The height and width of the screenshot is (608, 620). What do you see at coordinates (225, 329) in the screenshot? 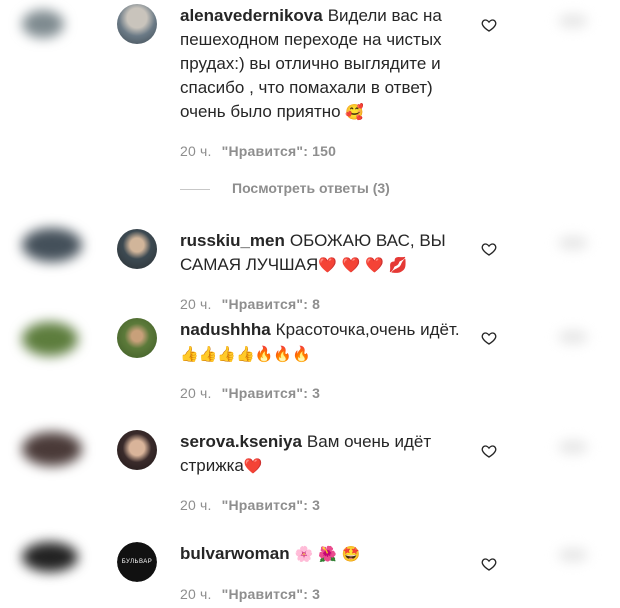
I see `comment-username: nadushhha` at bounding box center [225, 329].